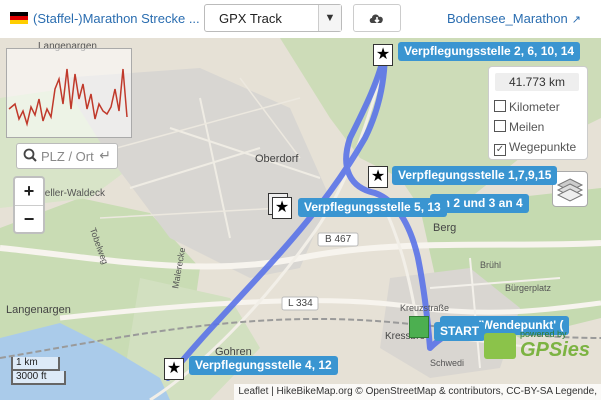 The height and width of the screenshot is (400, 601). I want to click on checkbox-meilen, so click(500, 126).